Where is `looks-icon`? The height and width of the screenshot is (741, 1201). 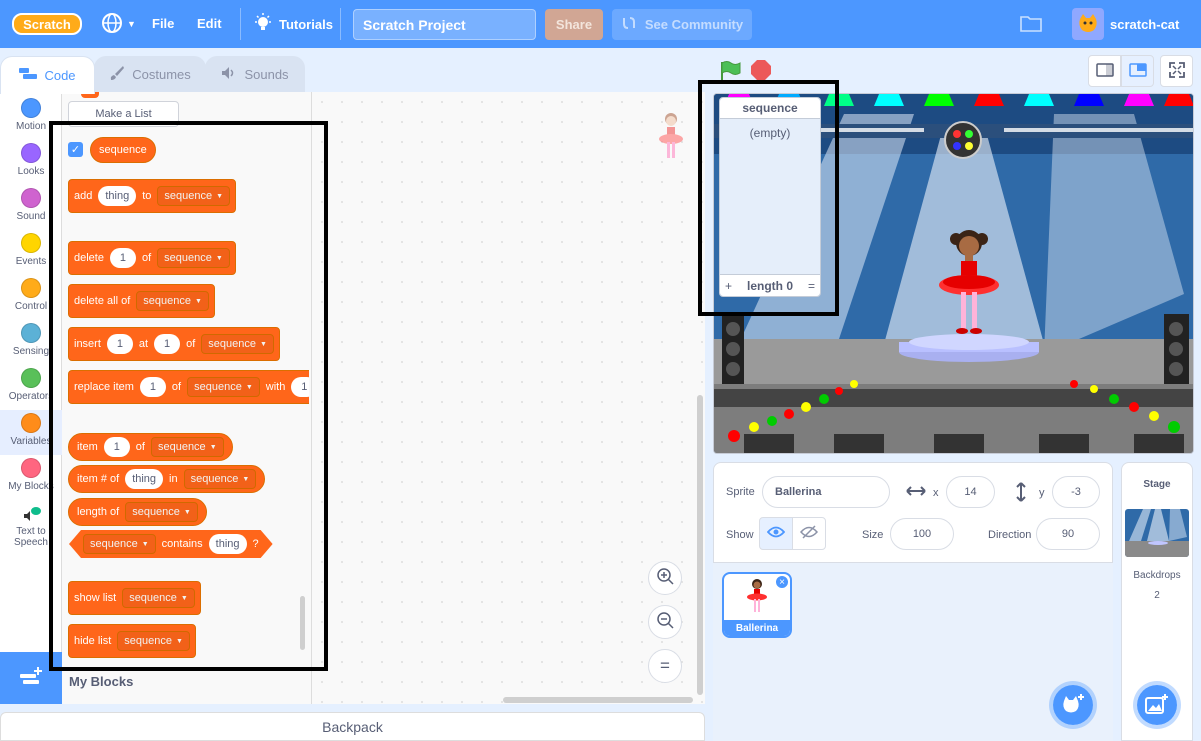
looks-icon is located at coordinates (31, 153).